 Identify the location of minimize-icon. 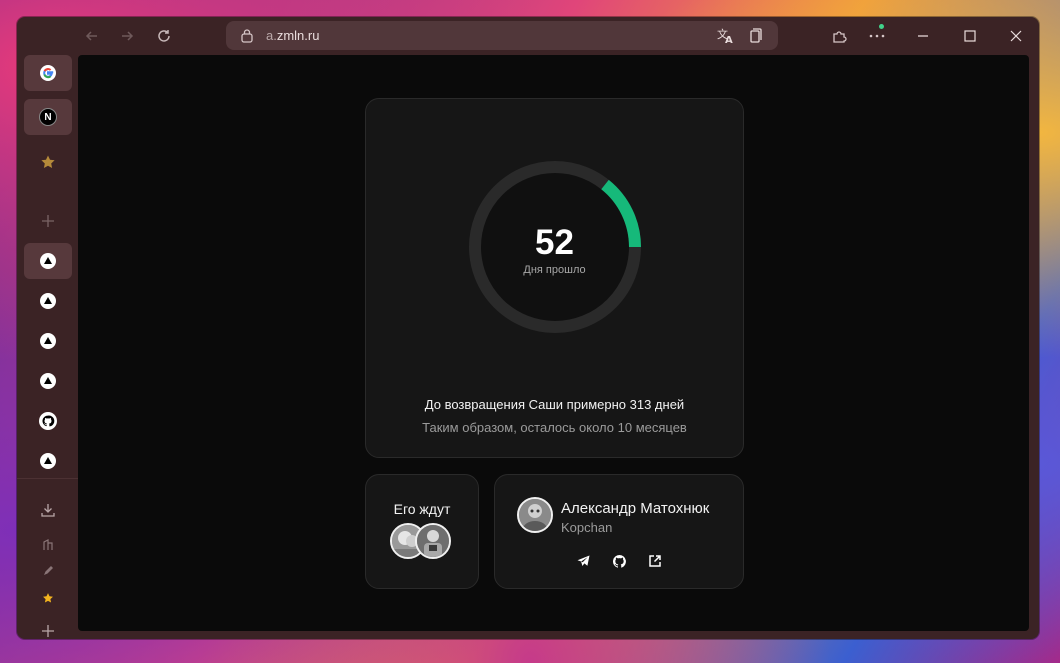
(923, 36).